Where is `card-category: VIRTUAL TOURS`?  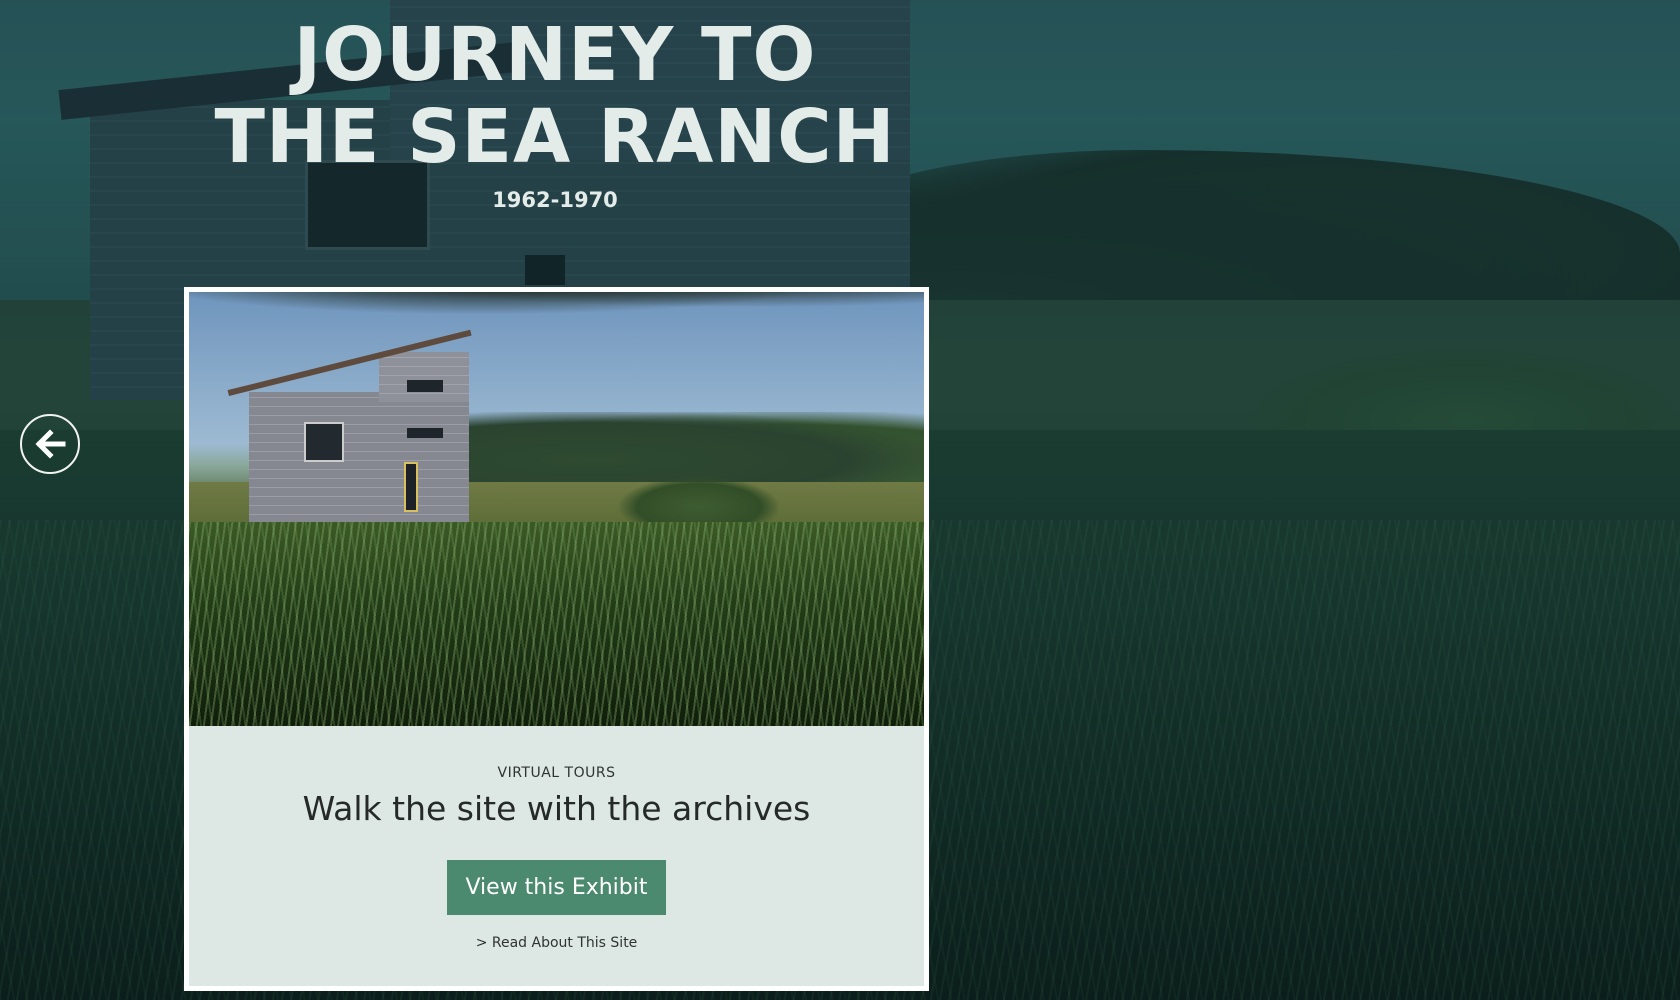 card-category: VIRTUAL TOURS is located at coordinates (556, 773).